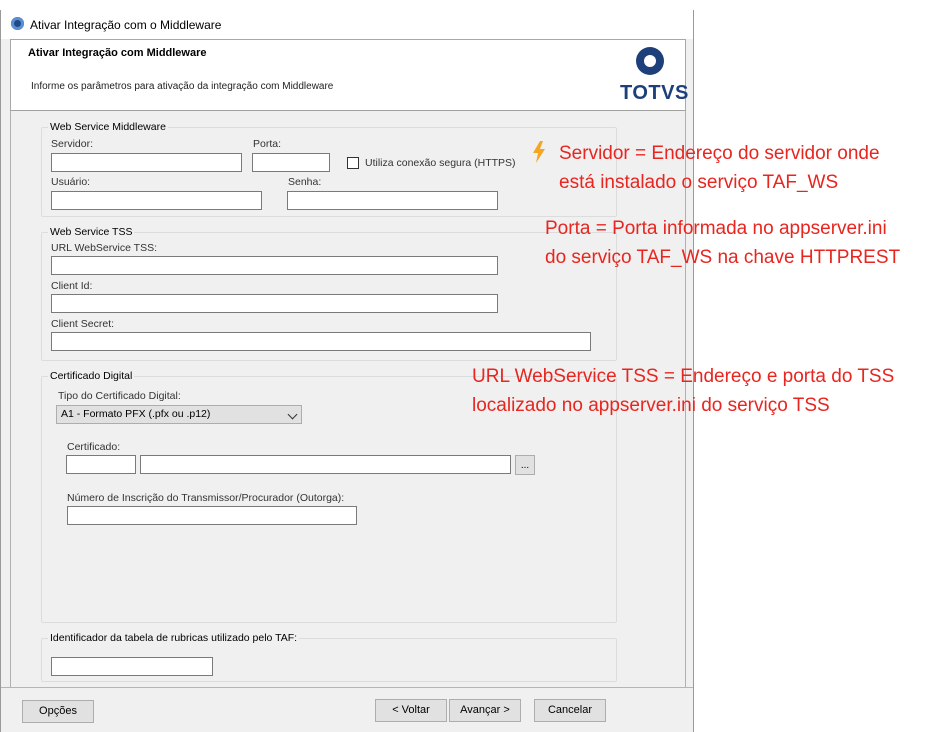 Image resolution: width=944 pixels, height=732 pixels. Describe the element at coordinates (17, 23) in the screenshot. I see `app-icon` at that location.